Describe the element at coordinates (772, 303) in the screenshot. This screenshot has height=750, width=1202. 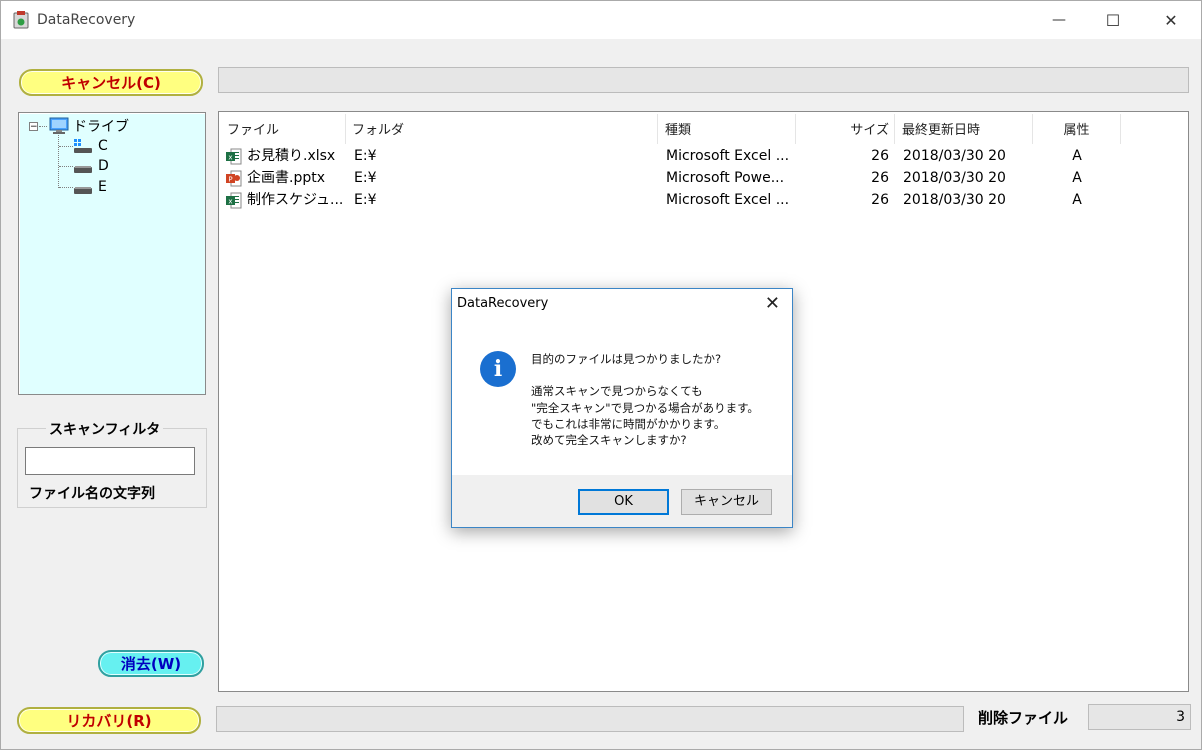
I see `dialog-close-icon: ✕` at that location.